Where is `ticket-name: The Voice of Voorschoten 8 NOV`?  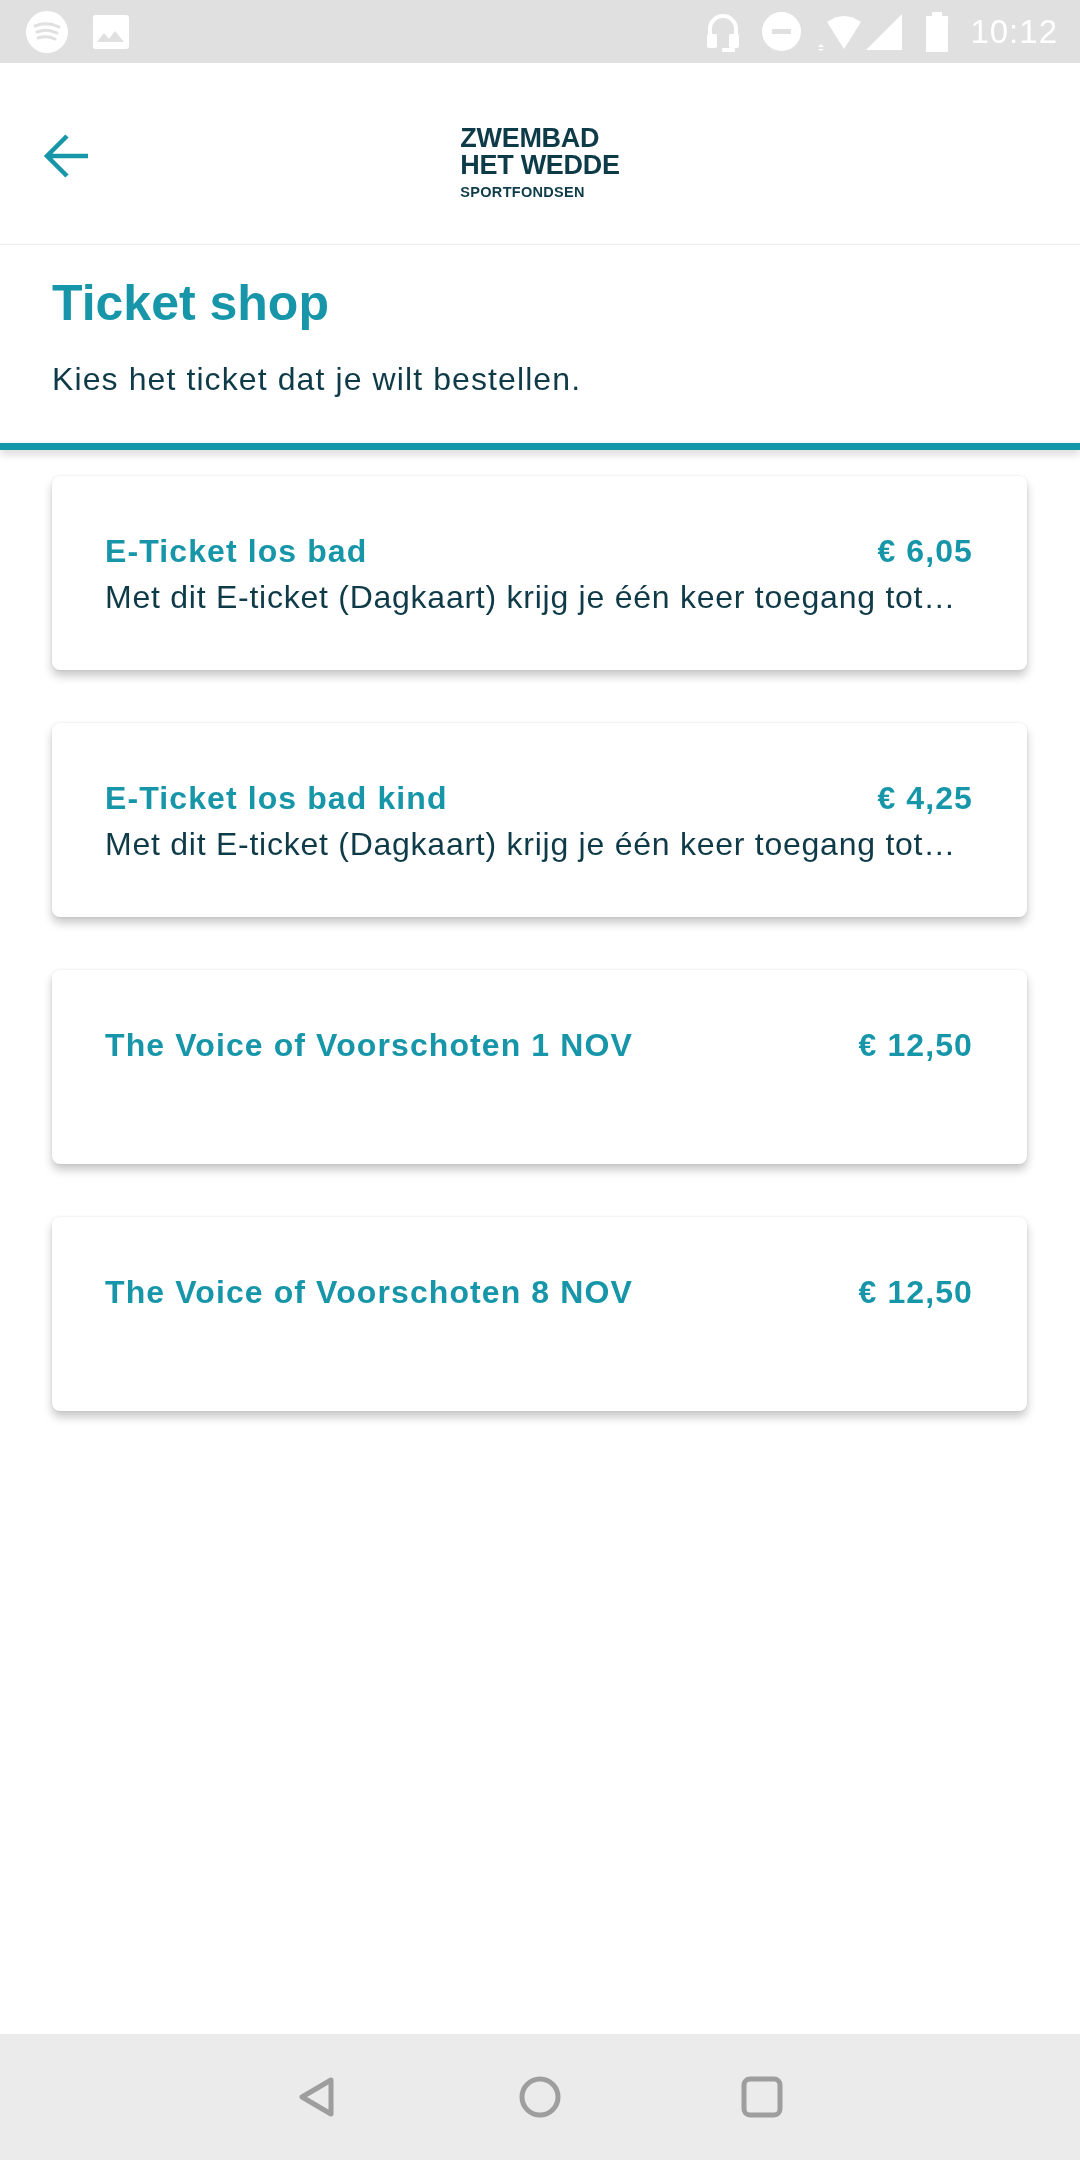 ticket-name: The Voice of Voorschoten 8 NOV is located at coordinates (369, 1292).